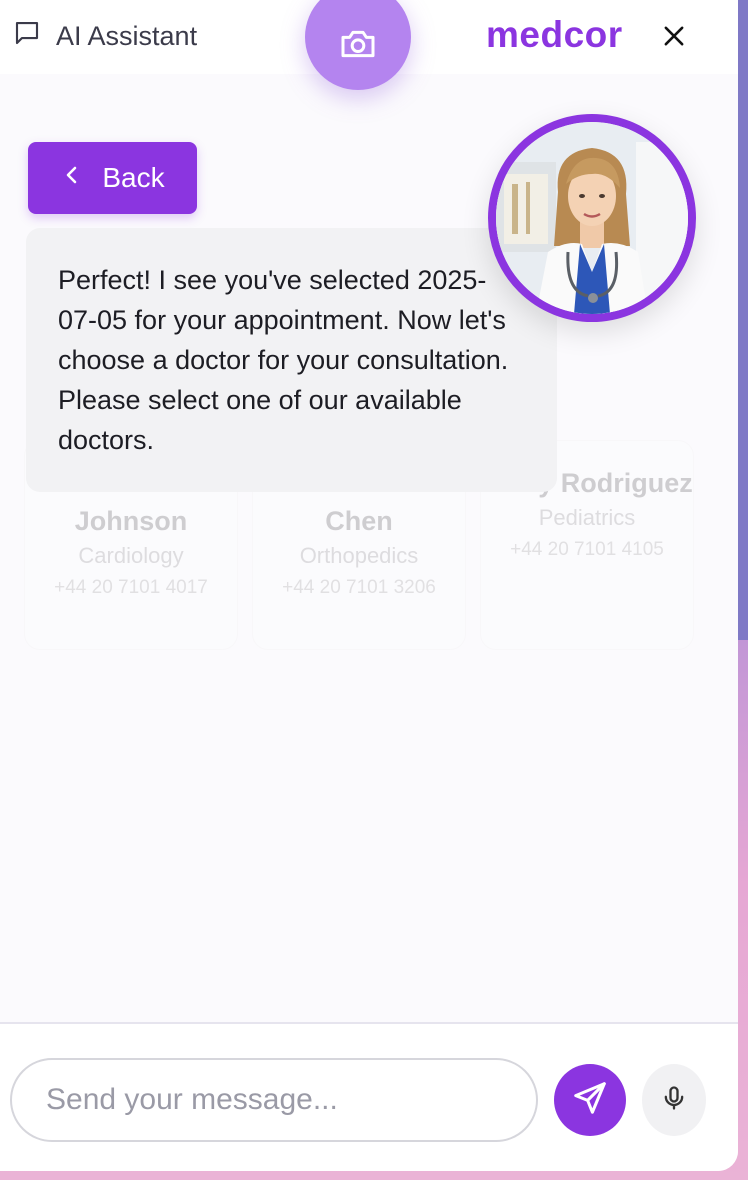 This screenshot has height=1180, width=748. I want to click on doctor-phone: +44 20 7101 4105, so click(587, 549).